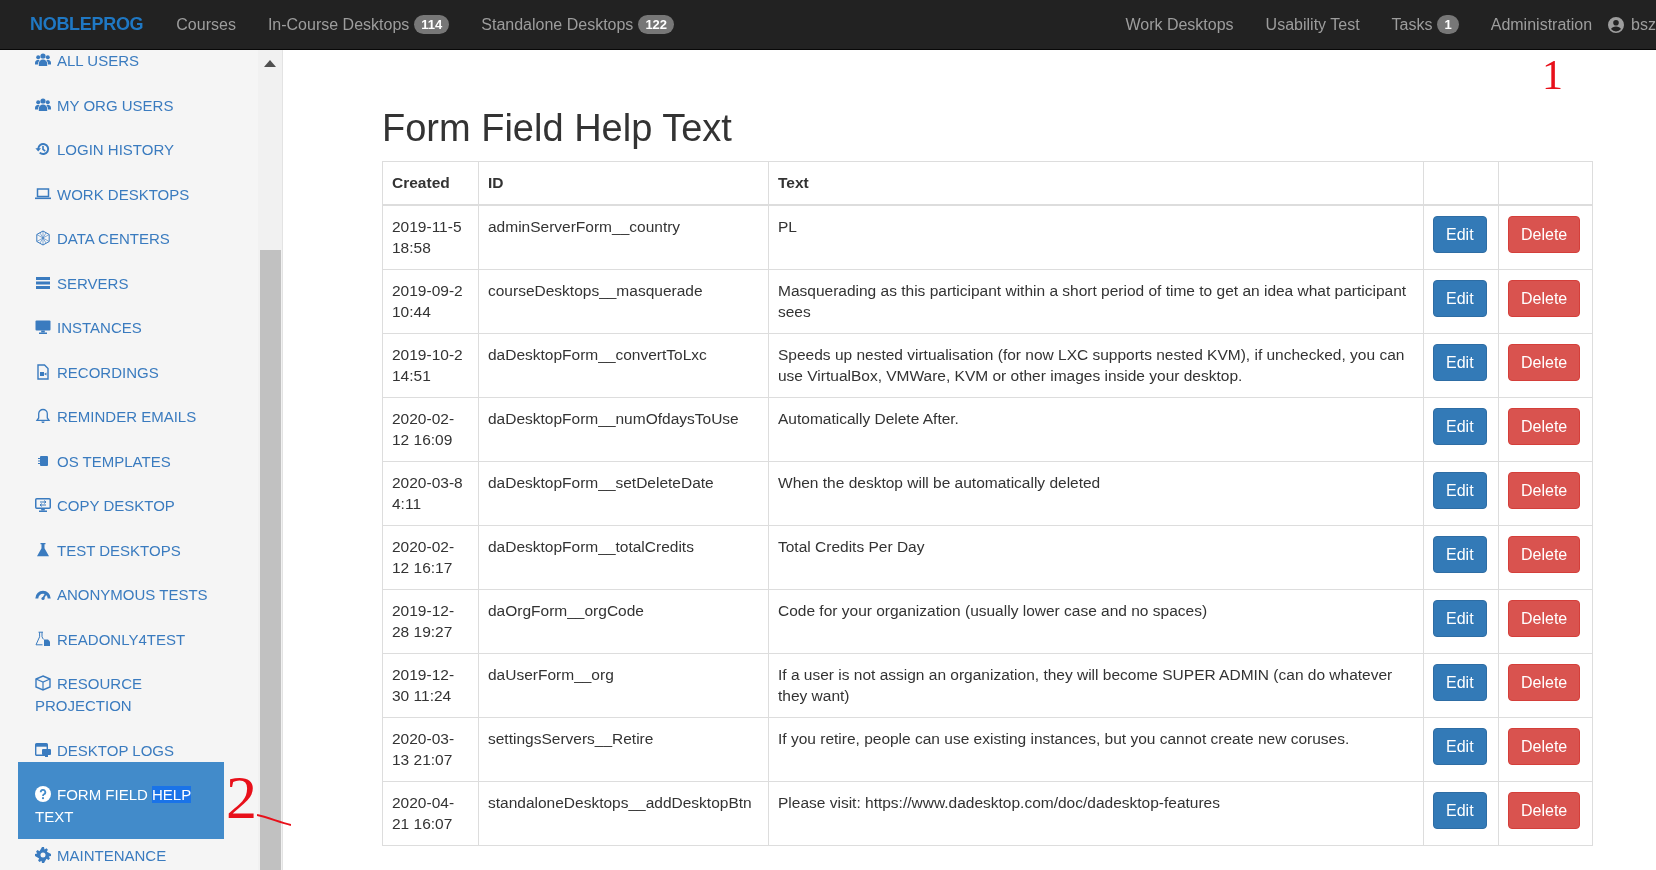  I want to click on count-badge: 122, so click(656, 24).